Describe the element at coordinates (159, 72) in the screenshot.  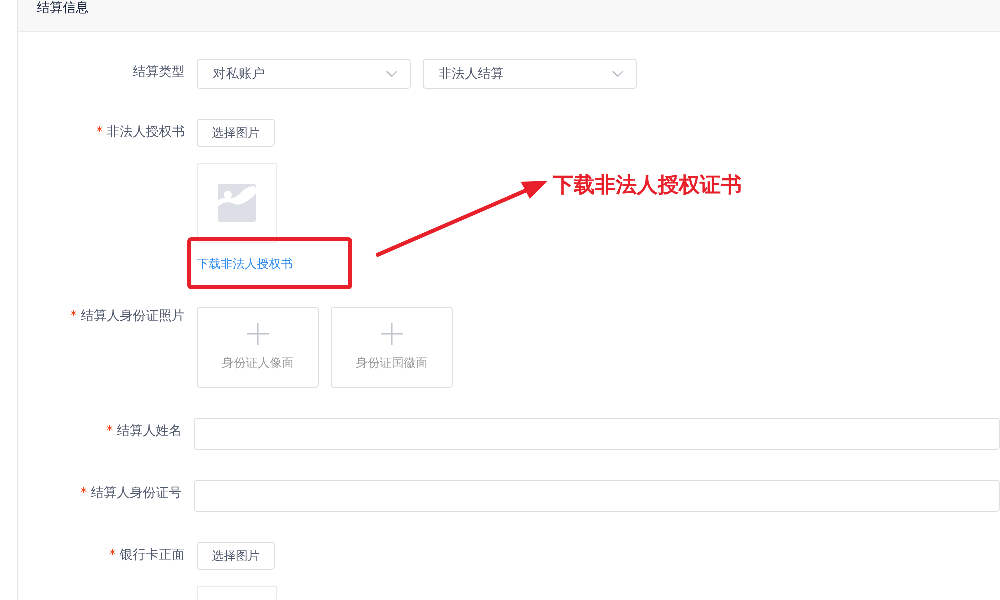
I see `field-label: 结算类型` at that location.